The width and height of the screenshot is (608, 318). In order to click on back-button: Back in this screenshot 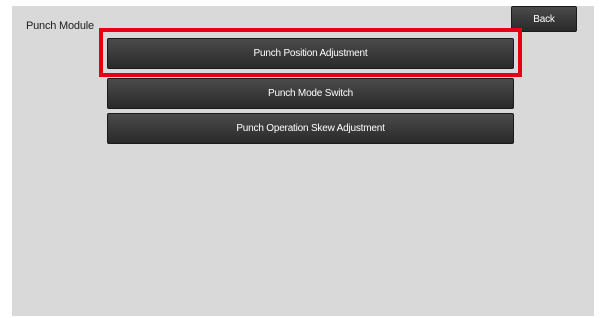, I will do `click(544, 19)`.